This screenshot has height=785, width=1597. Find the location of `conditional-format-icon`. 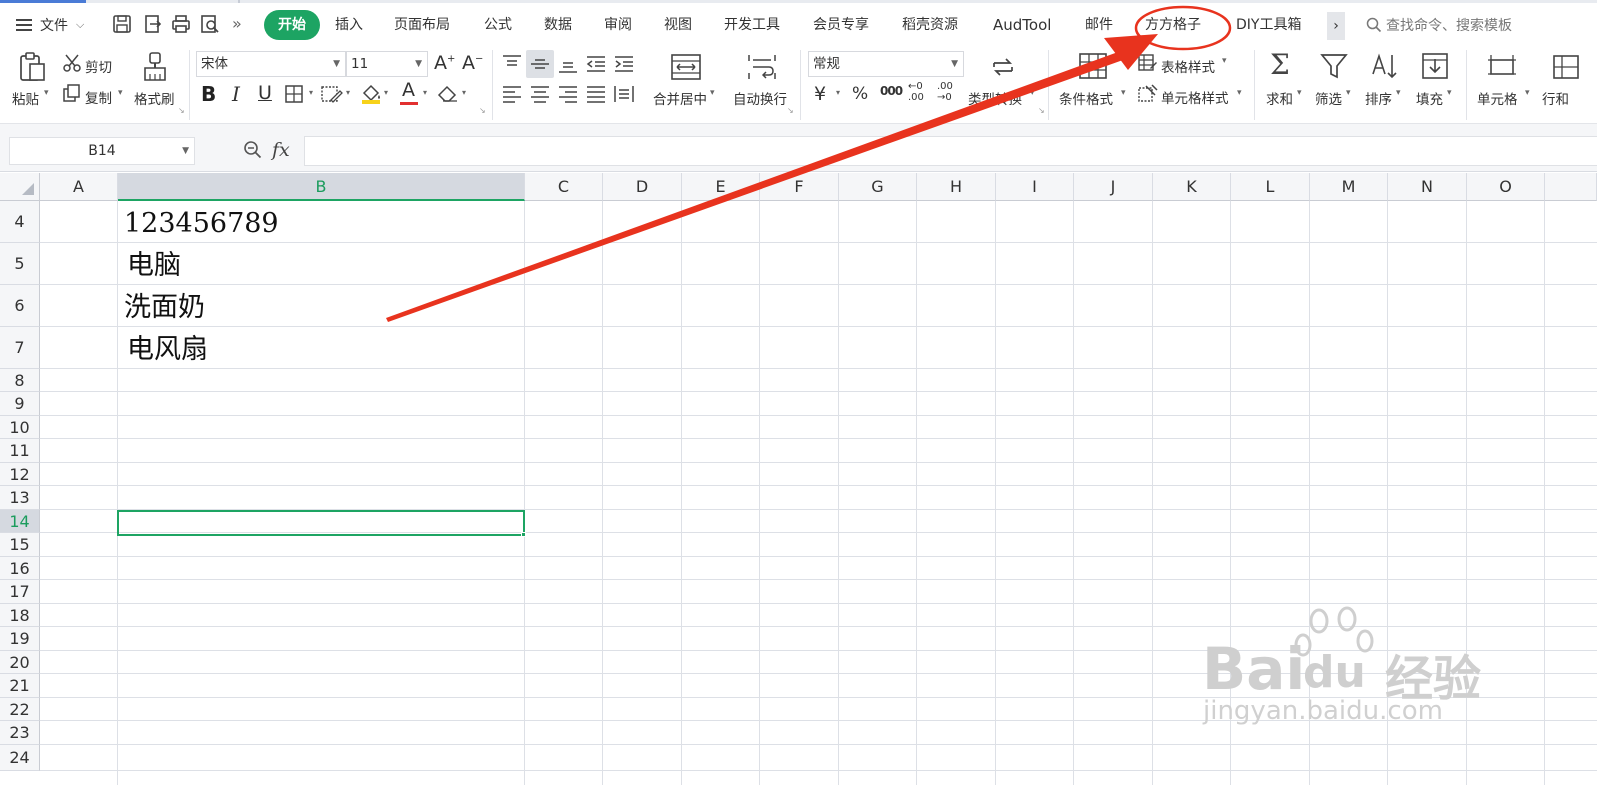

conditional-format-icon is located at coordinates (1093, 66).